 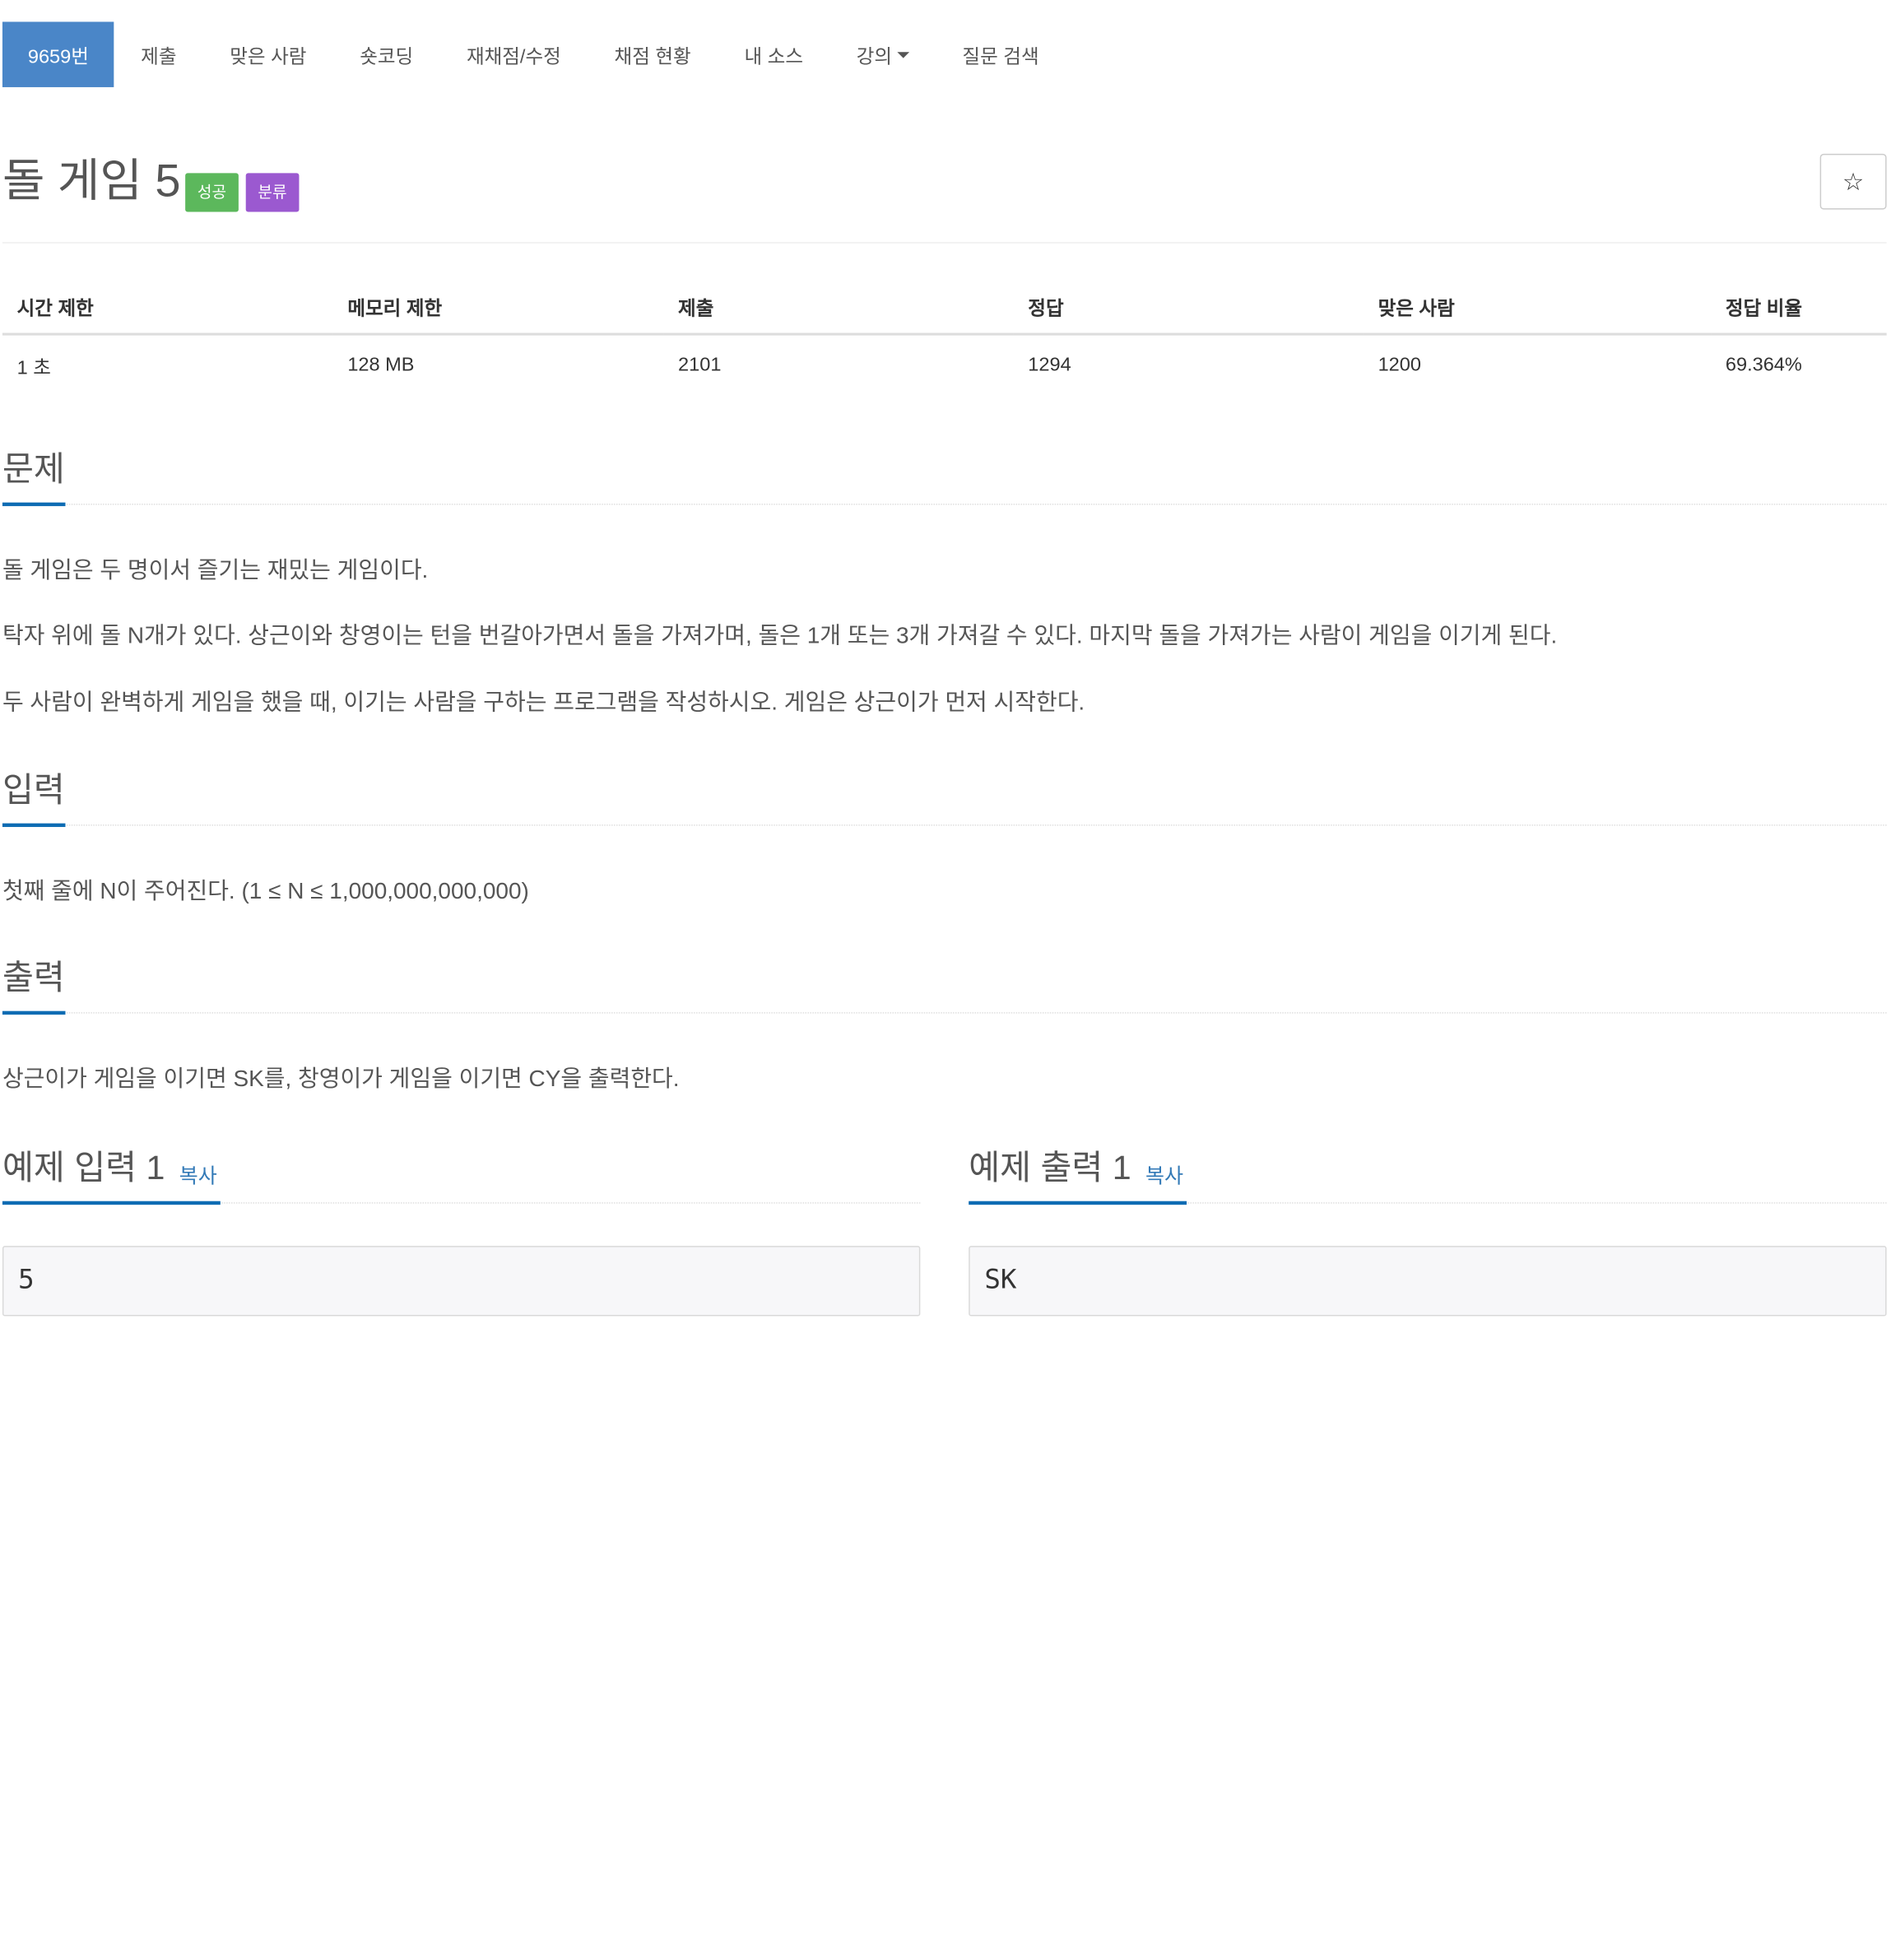 What do you see at coordinates (498, 307) in the screenshot?
I see `column-header: 메모리 제한` at bounding box center [498, 307].